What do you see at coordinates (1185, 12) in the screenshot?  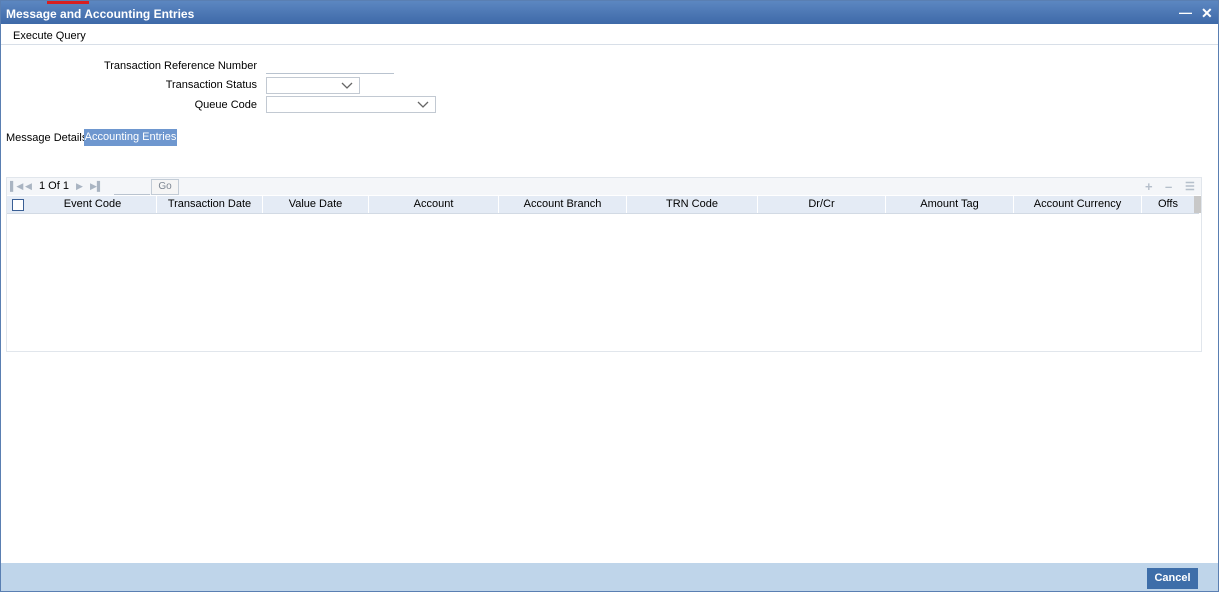 I see `minimize-icon: —` at bounding box center [1185, 12].